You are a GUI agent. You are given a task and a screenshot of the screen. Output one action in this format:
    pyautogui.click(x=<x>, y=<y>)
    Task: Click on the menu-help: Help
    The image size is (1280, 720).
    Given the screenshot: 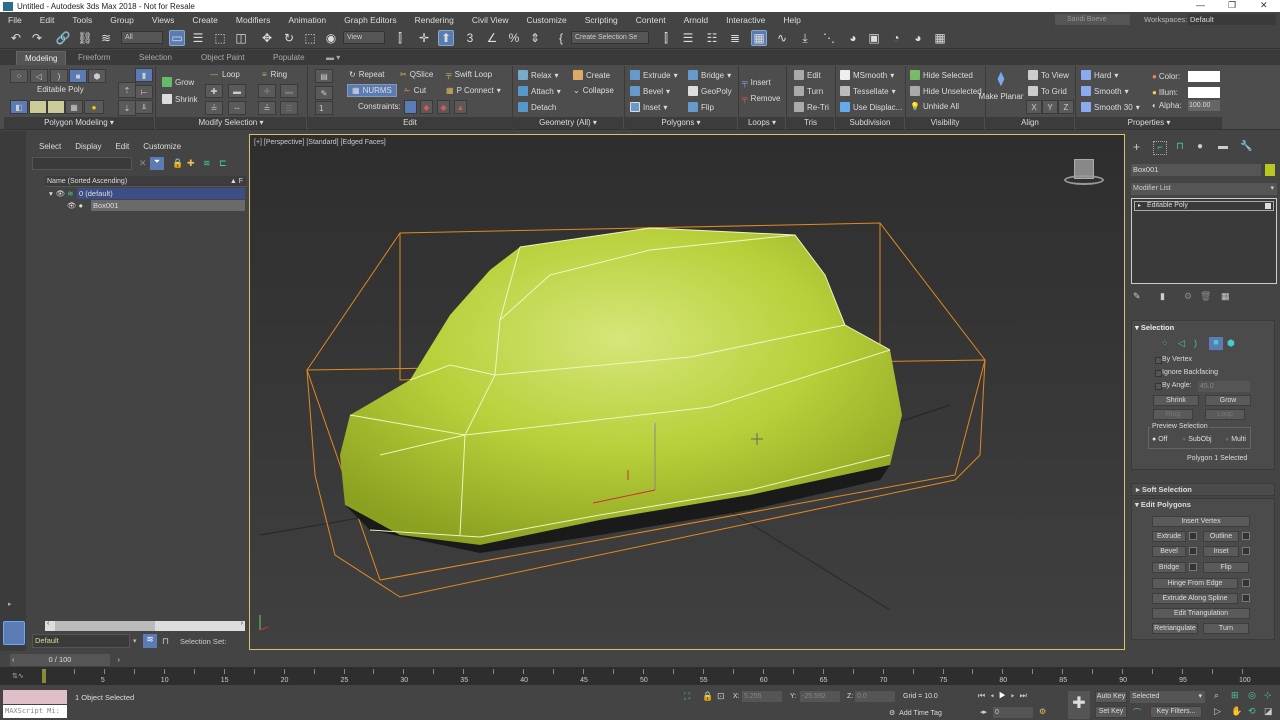 What is the action you would take?
    pyautogui.click(x=791, y=20)
    